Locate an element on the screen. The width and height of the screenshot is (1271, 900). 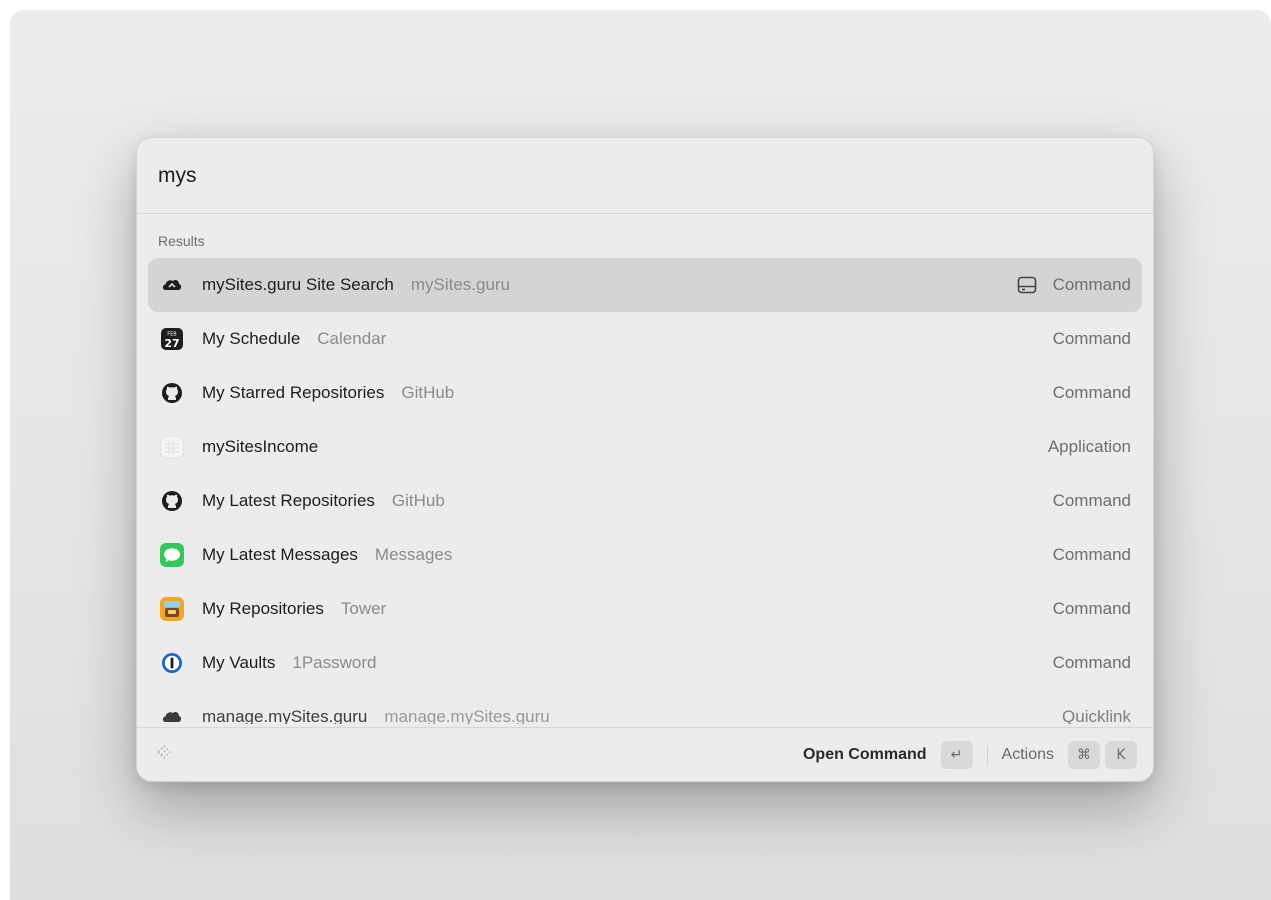
result-subtitle: Messages is located at coordinates (413, 554).